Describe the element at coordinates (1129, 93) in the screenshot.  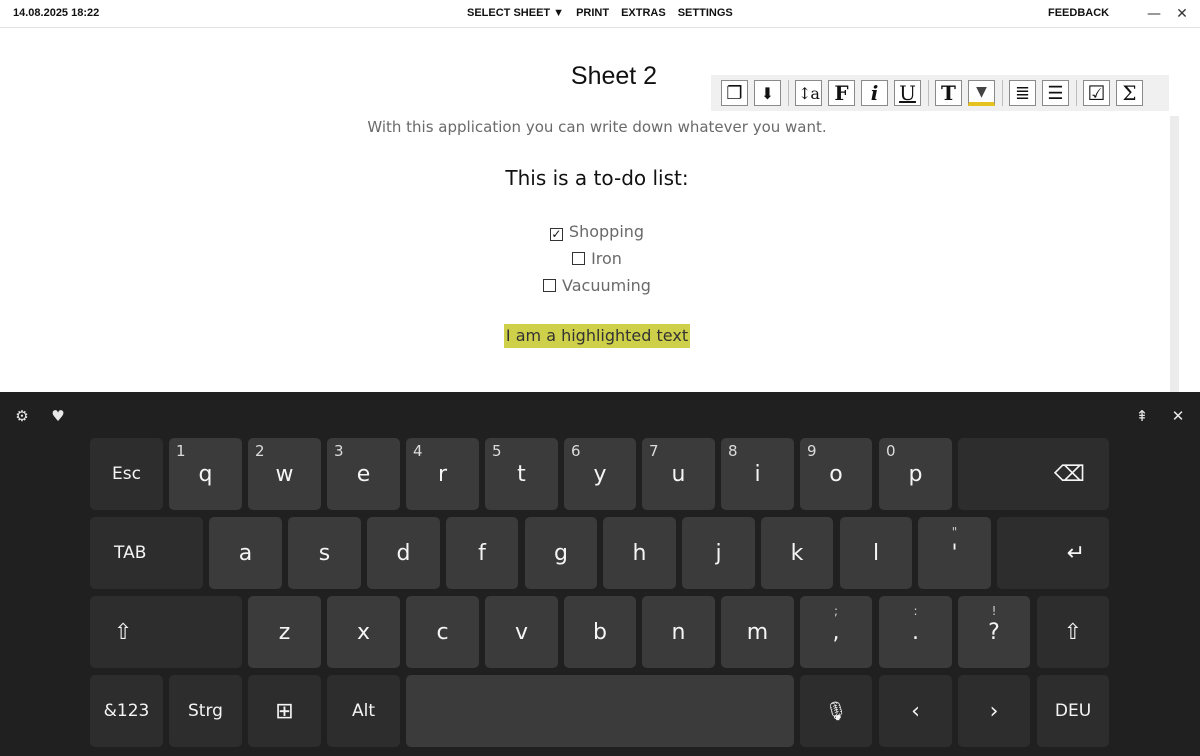
I see `sum-icon: Σ` at that location.